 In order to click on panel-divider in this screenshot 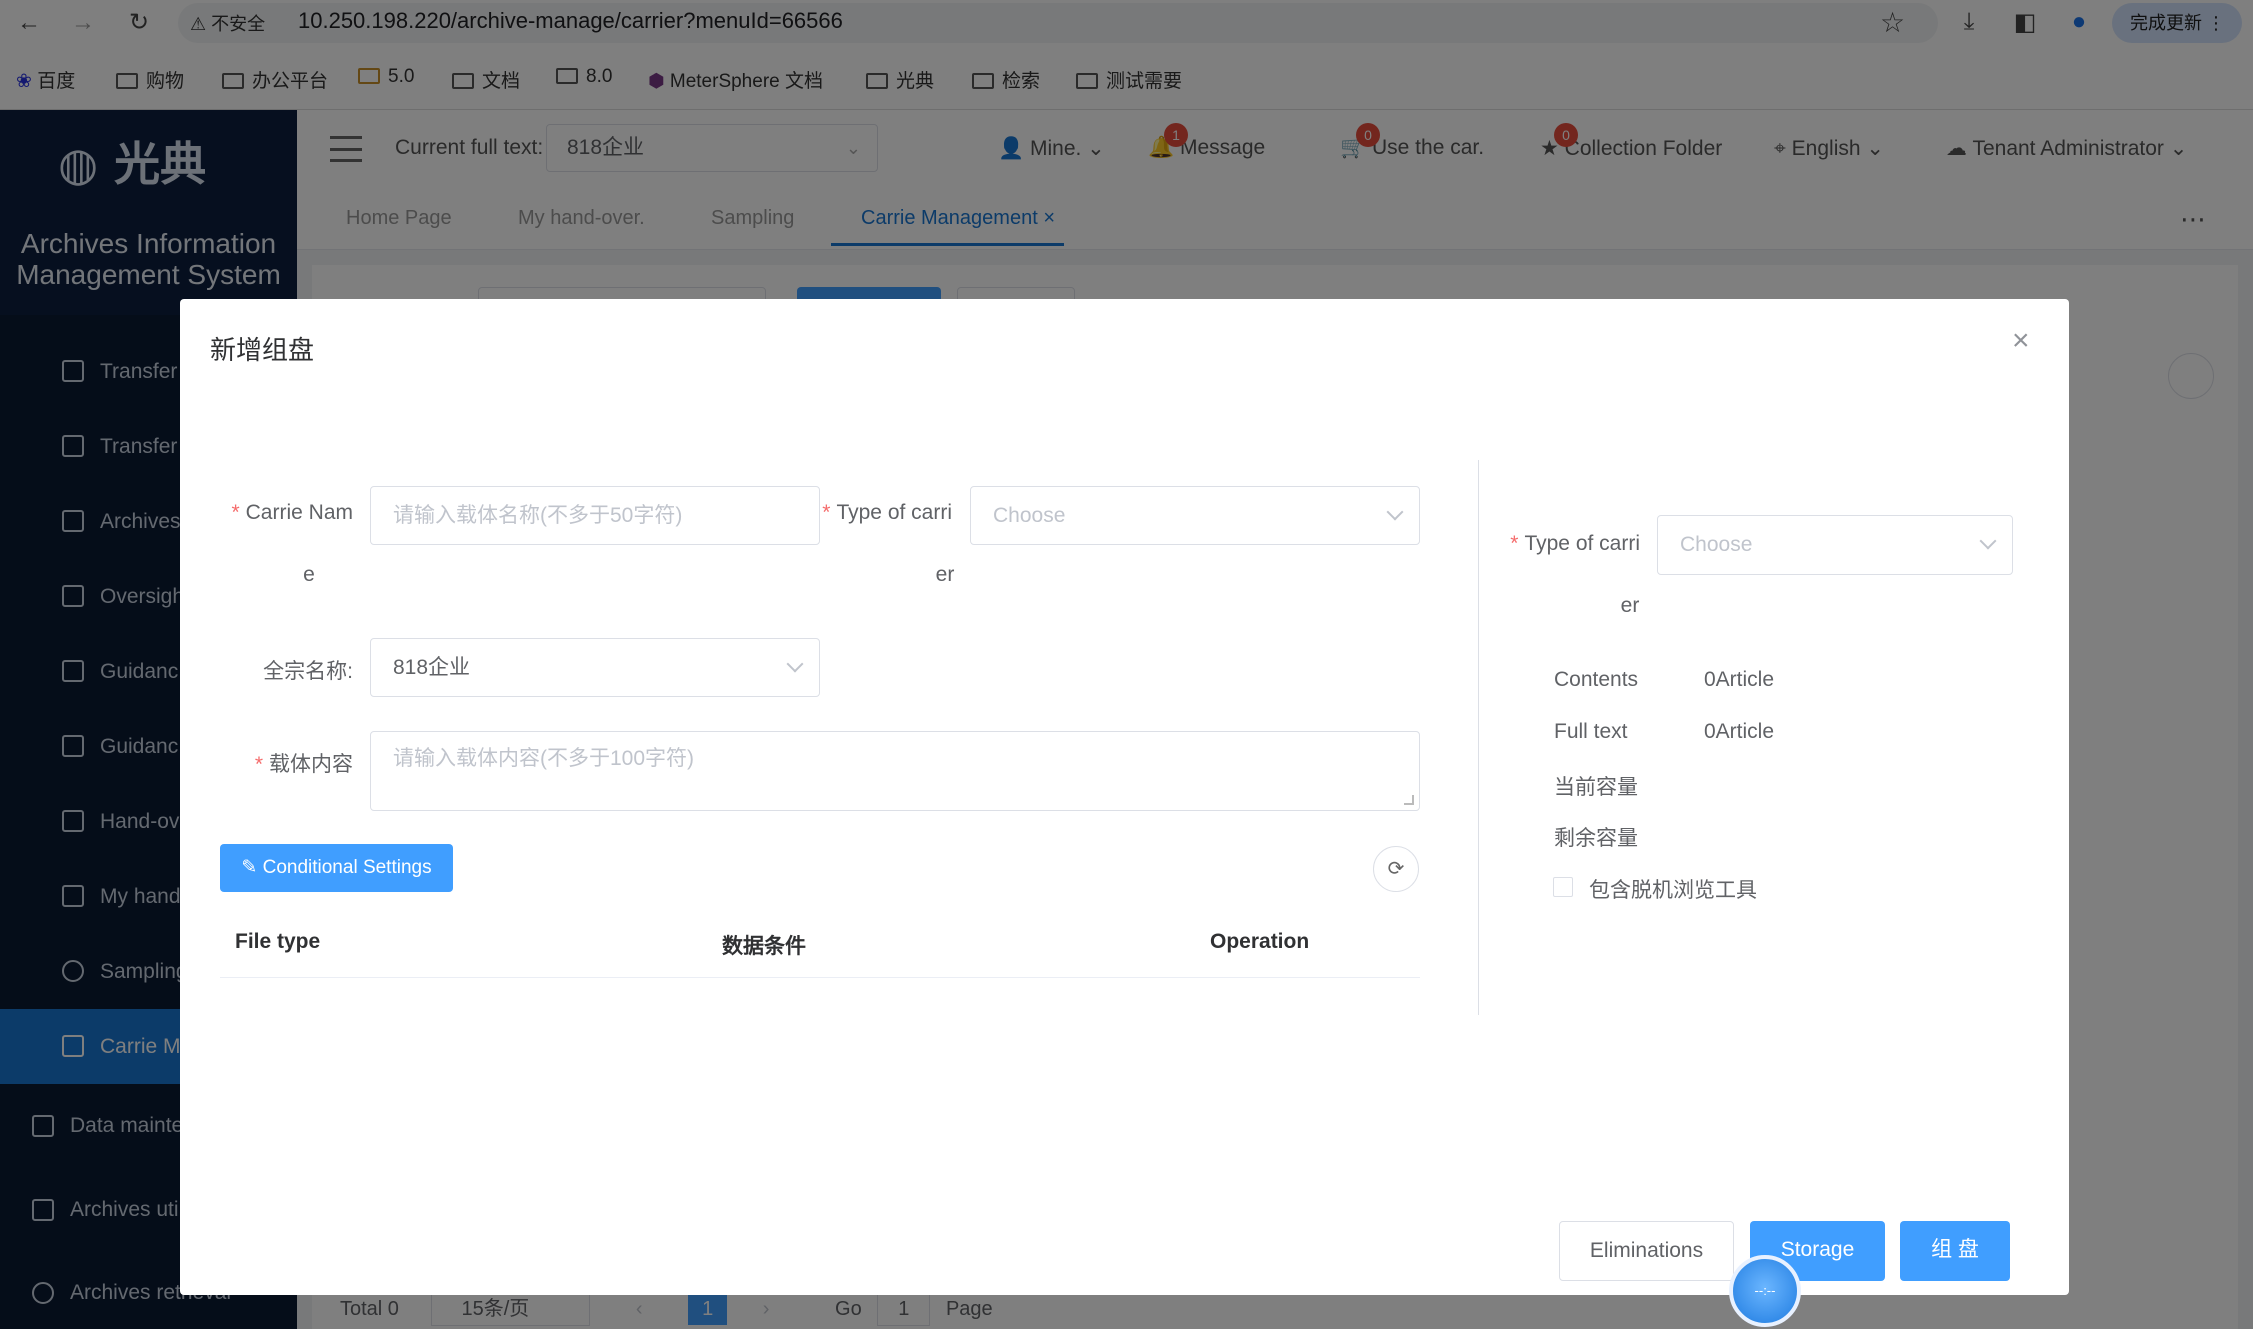, I will do `click(1478, 737)`.